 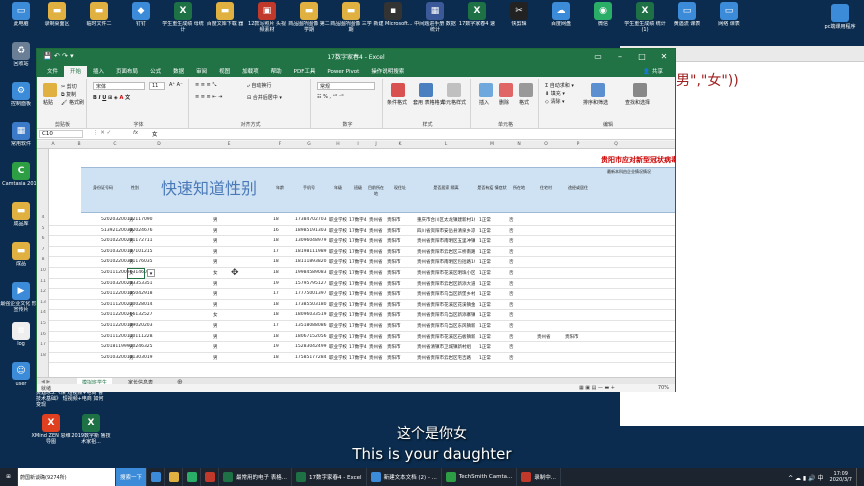 What do you see at coordinates (205, 85) in the screenshot?
I see `align-top-icons: ≡ ≡ ≡ ⤡` at bounding box center [205, 85].